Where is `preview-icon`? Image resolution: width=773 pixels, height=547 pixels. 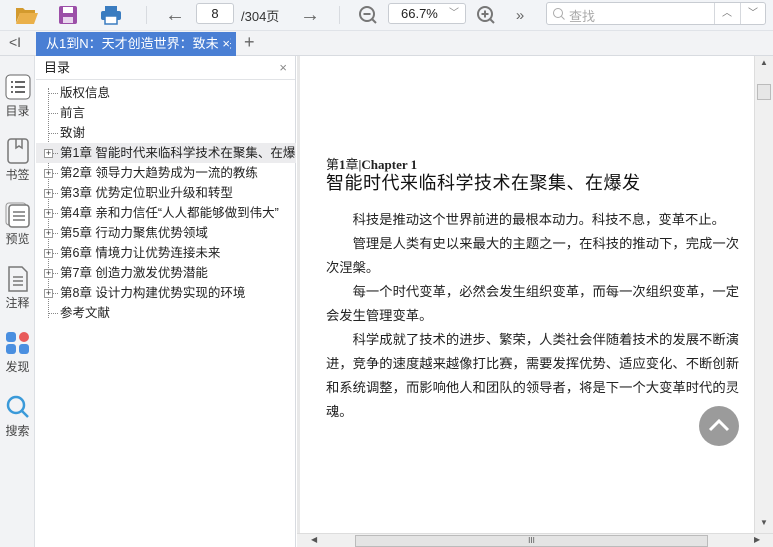
preview-icon is located at coordinates (17, 215).